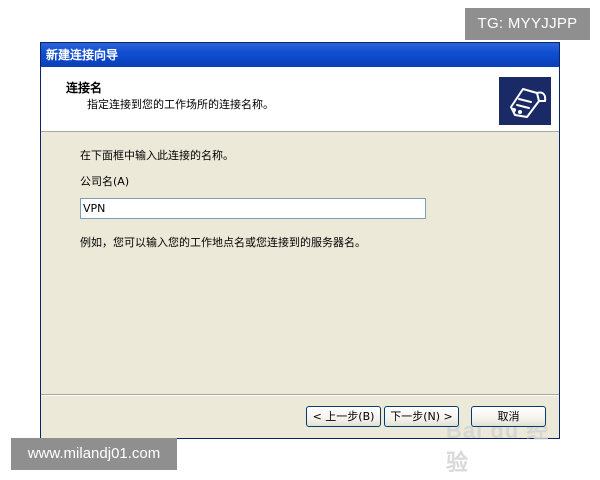 The image size is (600, 480). What do you see at coordinates (527, 24) in the screenshot?
I see `tg-watermark: TG: MYYJJPP` at bounding box center [527, 24].